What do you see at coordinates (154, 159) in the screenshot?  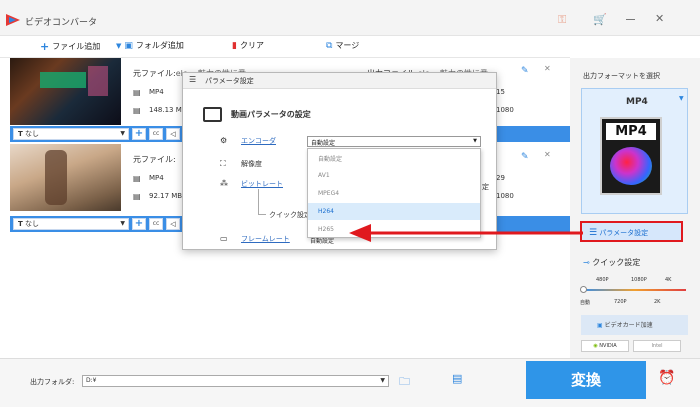 I see `source-file-label: 元ファイル:` at bounding box center [154, 159].